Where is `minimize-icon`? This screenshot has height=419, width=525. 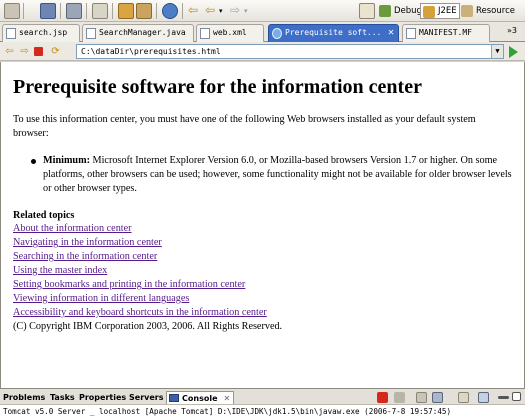
minimize-icon is located at coordinates (503, 397).